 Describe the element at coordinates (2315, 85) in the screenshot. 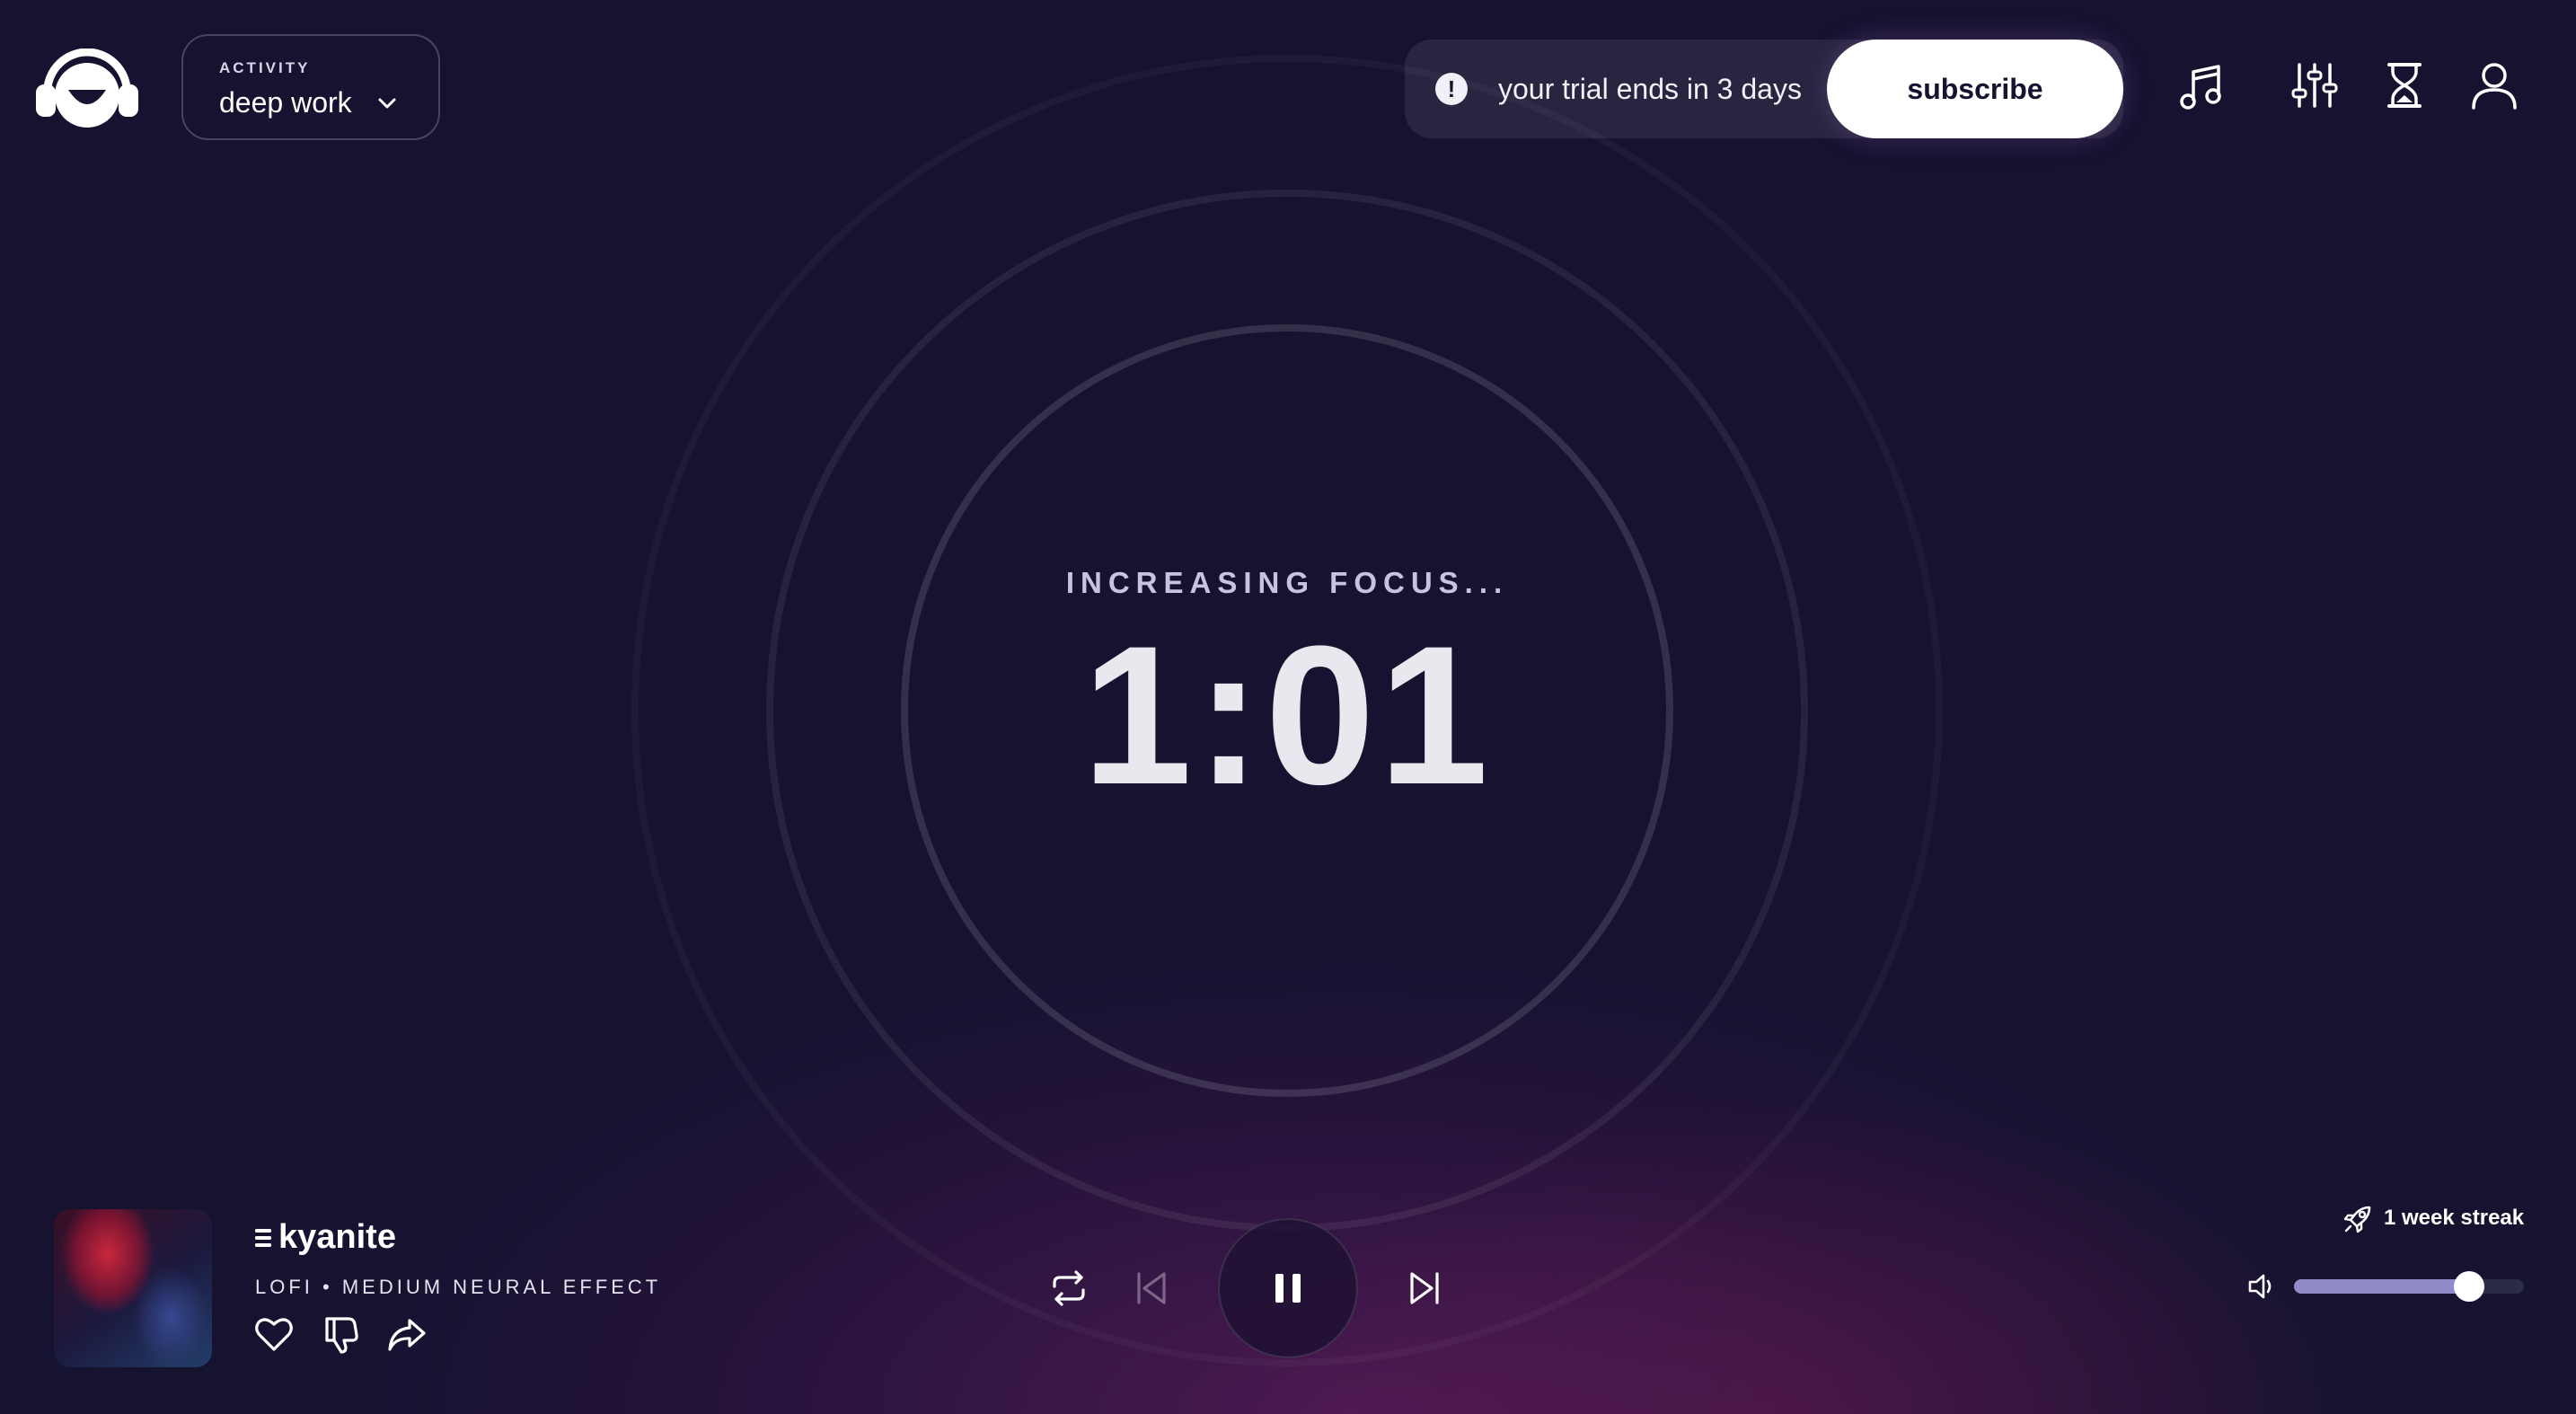

I see `sliders-icon` at that location.